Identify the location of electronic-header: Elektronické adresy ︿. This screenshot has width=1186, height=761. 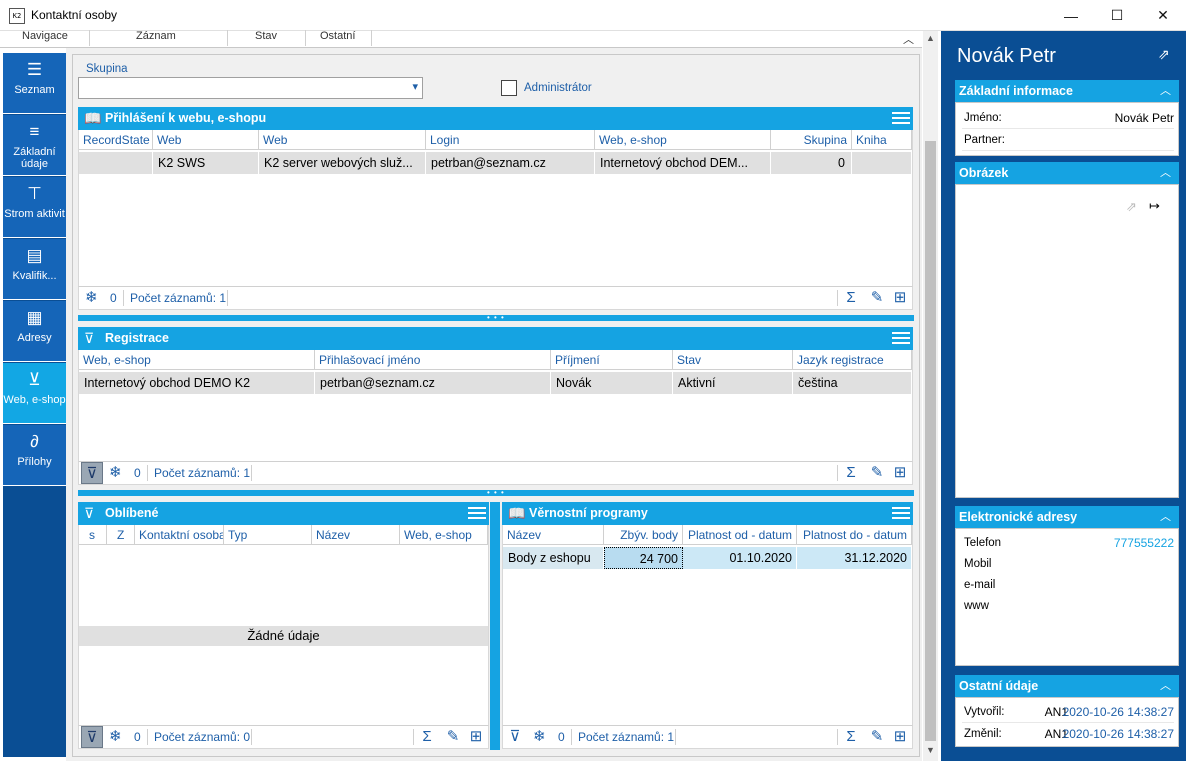
(1067, 517).